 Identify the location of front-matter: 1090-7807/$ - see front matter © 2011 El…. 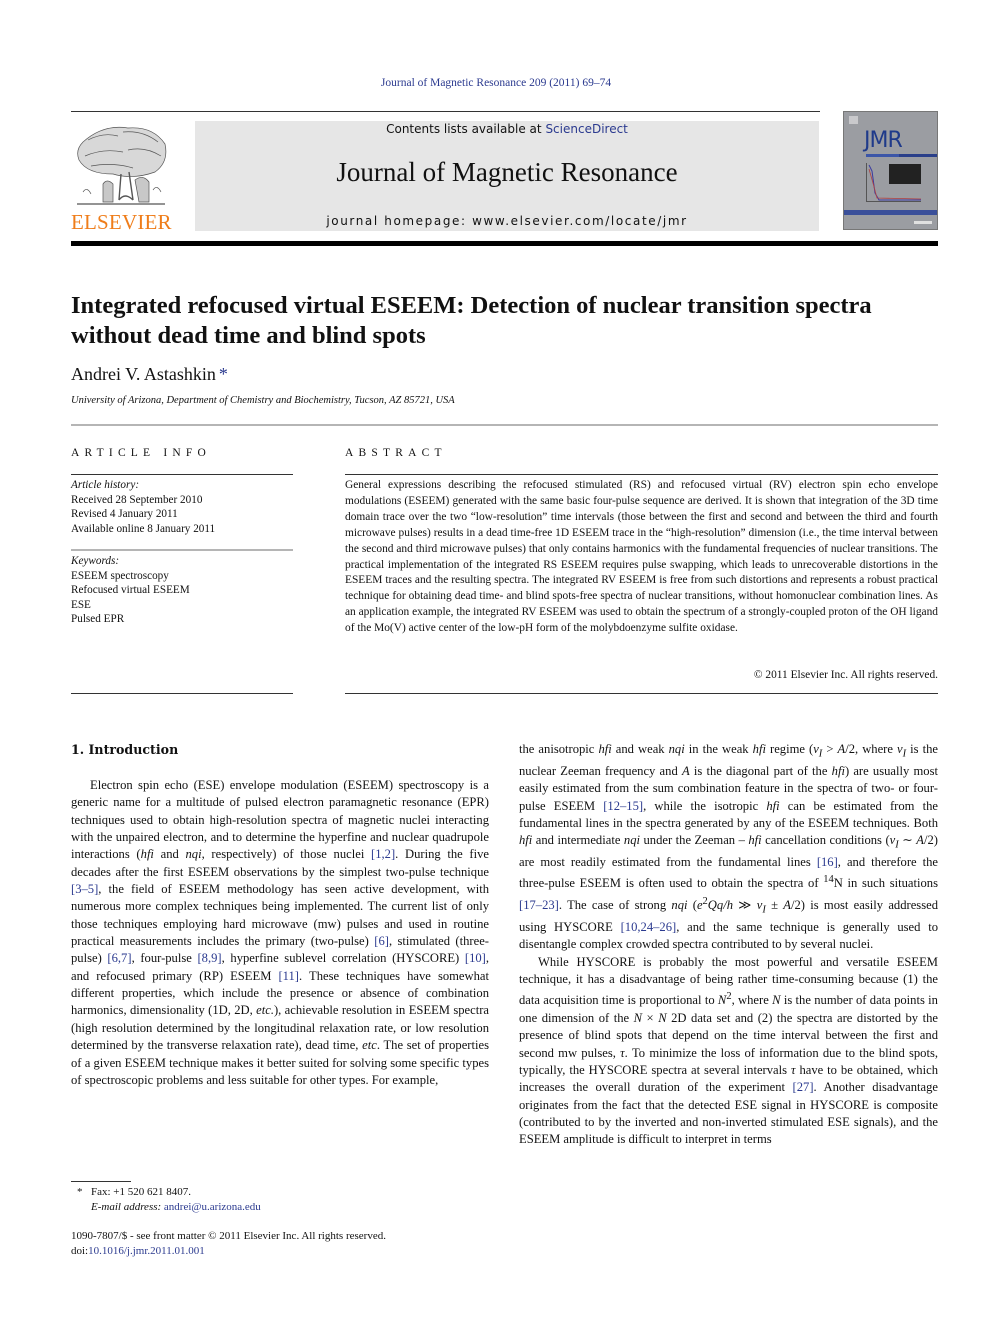
(228, 1244).